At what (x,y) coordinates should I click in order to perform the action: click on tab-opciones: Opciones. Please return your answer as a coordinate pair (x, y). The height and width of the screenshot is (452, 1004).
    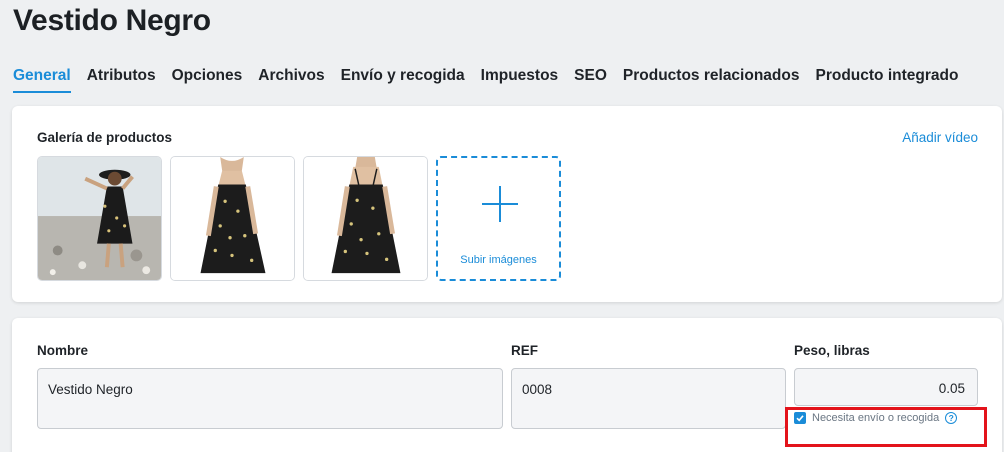
    Looking at the image, I should click on (207, 80).